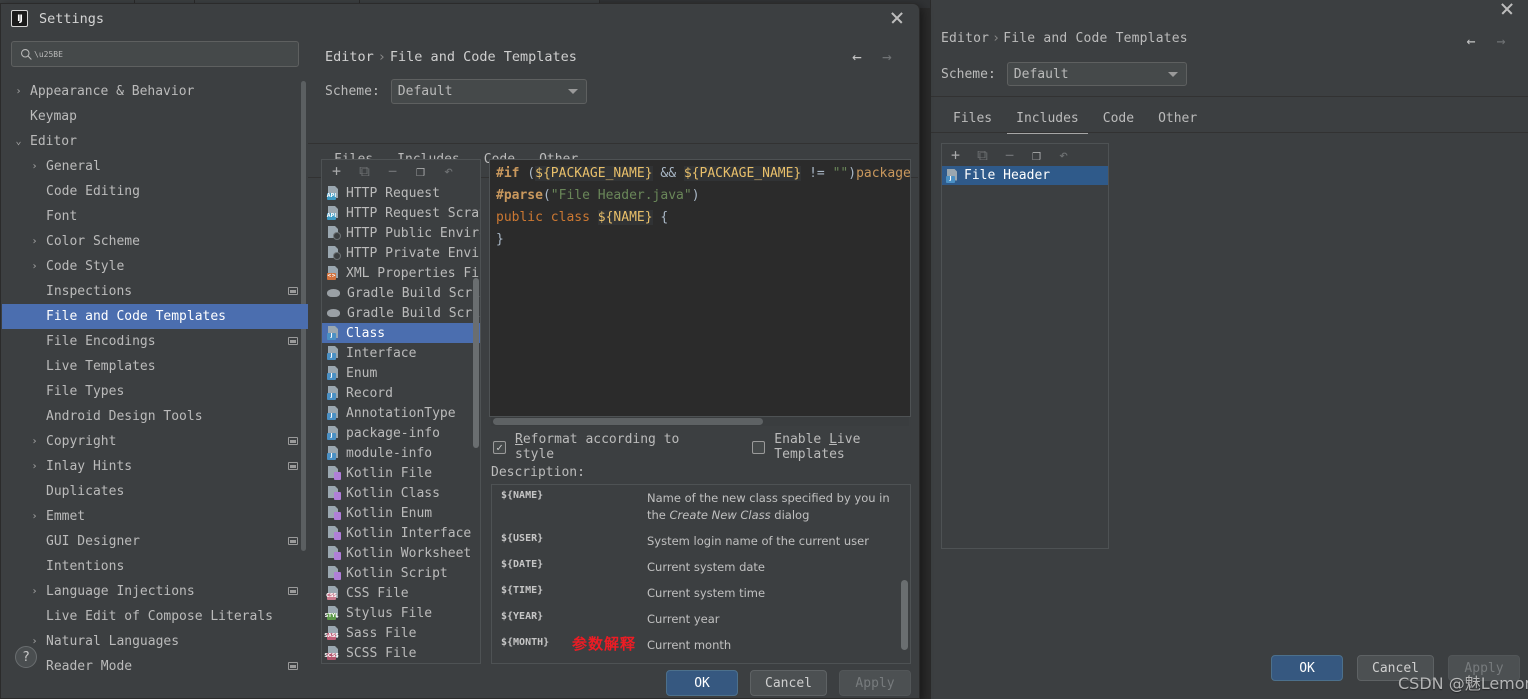 The width and height of the screenshot is (1528, 699). I want to click on list-item: STYL Stylus File, so click(401, 613).